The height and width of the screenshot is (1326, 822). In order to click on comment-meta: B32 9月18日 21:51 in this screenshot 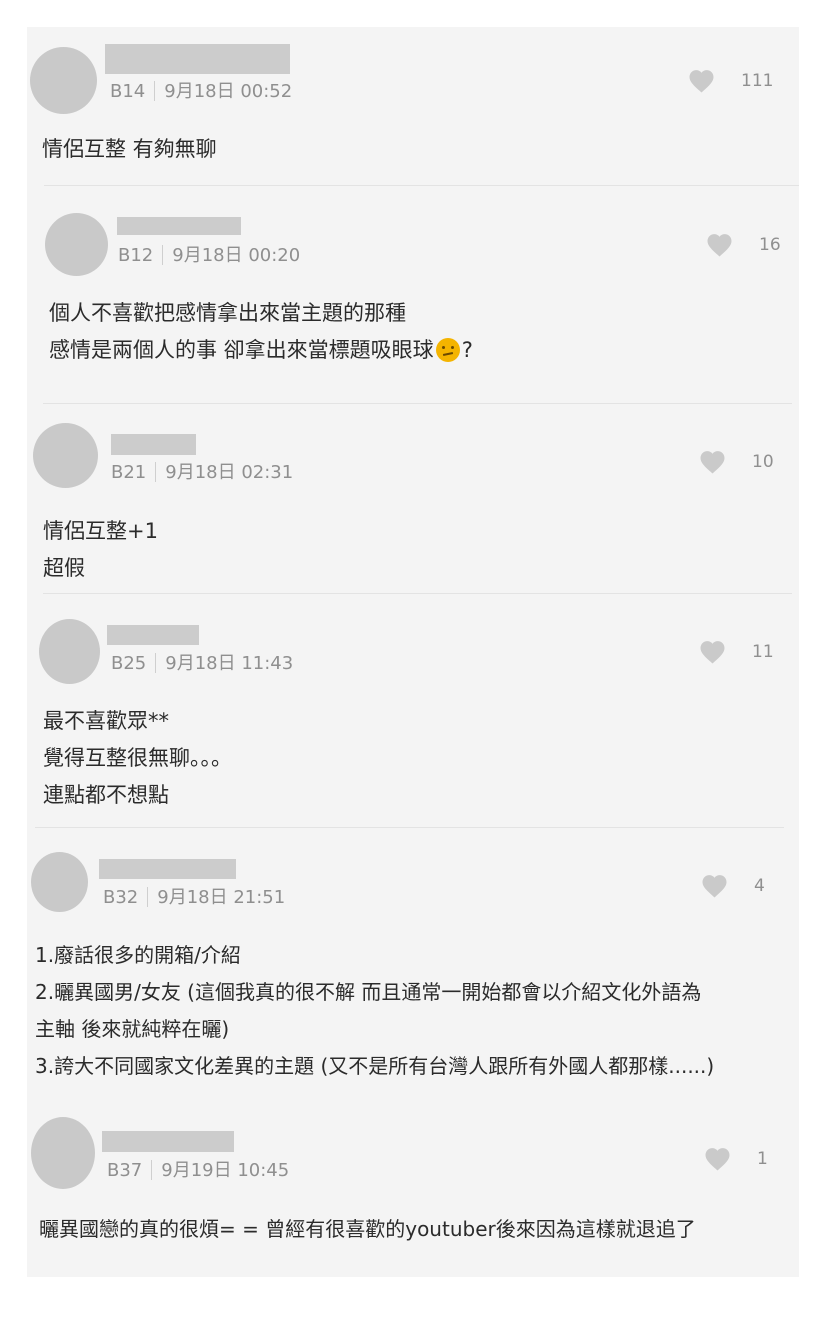, I will do `click(194, 896)`.